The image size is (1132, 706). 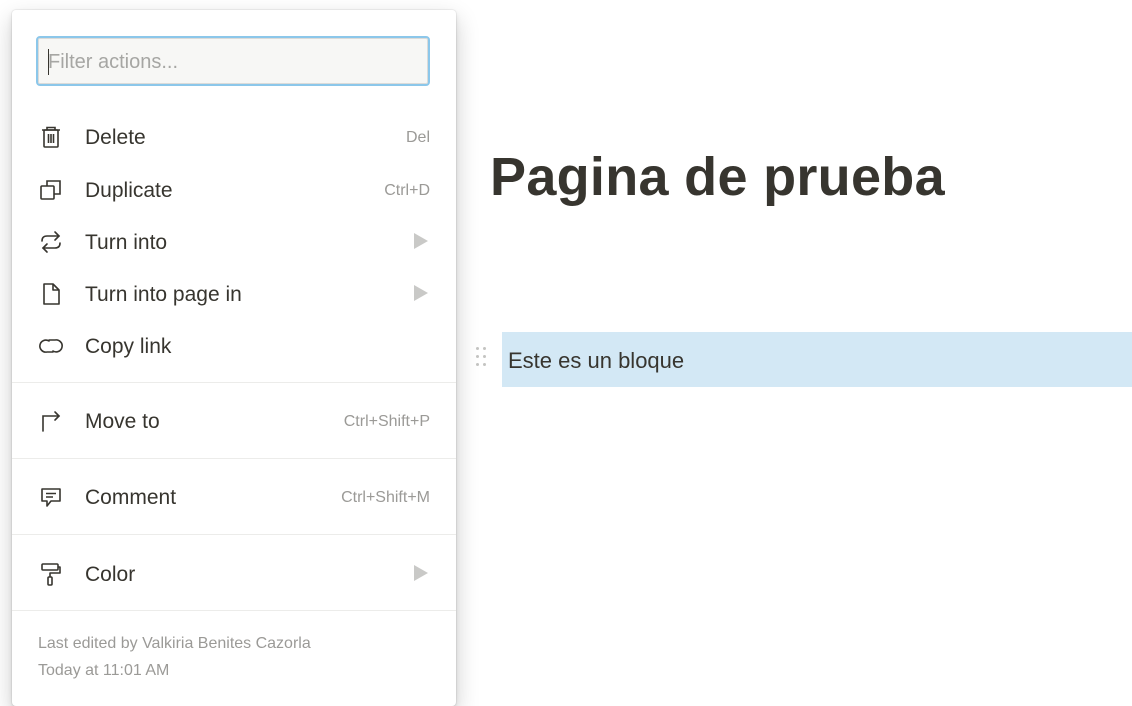 I want to click on menu-item-label: Move to, so click(x=122, y=421).